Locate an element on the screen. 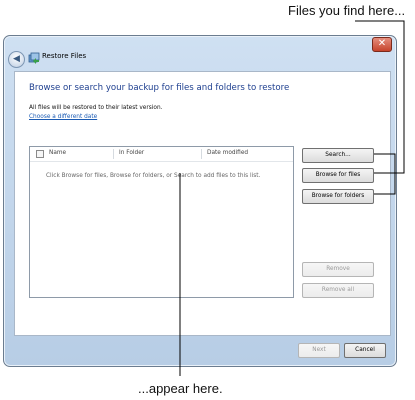  window-title: Restore Files is located at coordinates (64, 56).